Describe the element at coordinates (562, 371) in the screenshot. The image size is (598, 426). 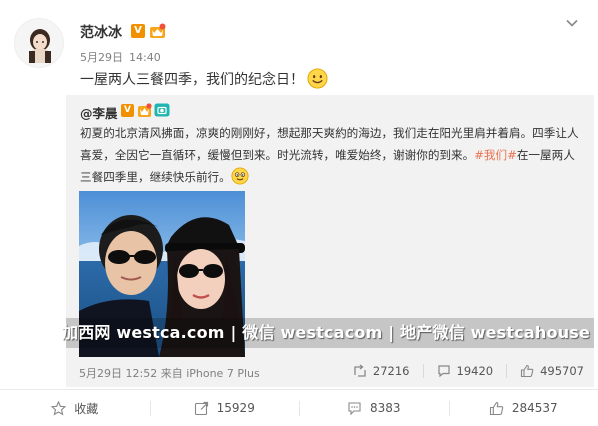
I see `repost-likes-count: 495707` at that location.